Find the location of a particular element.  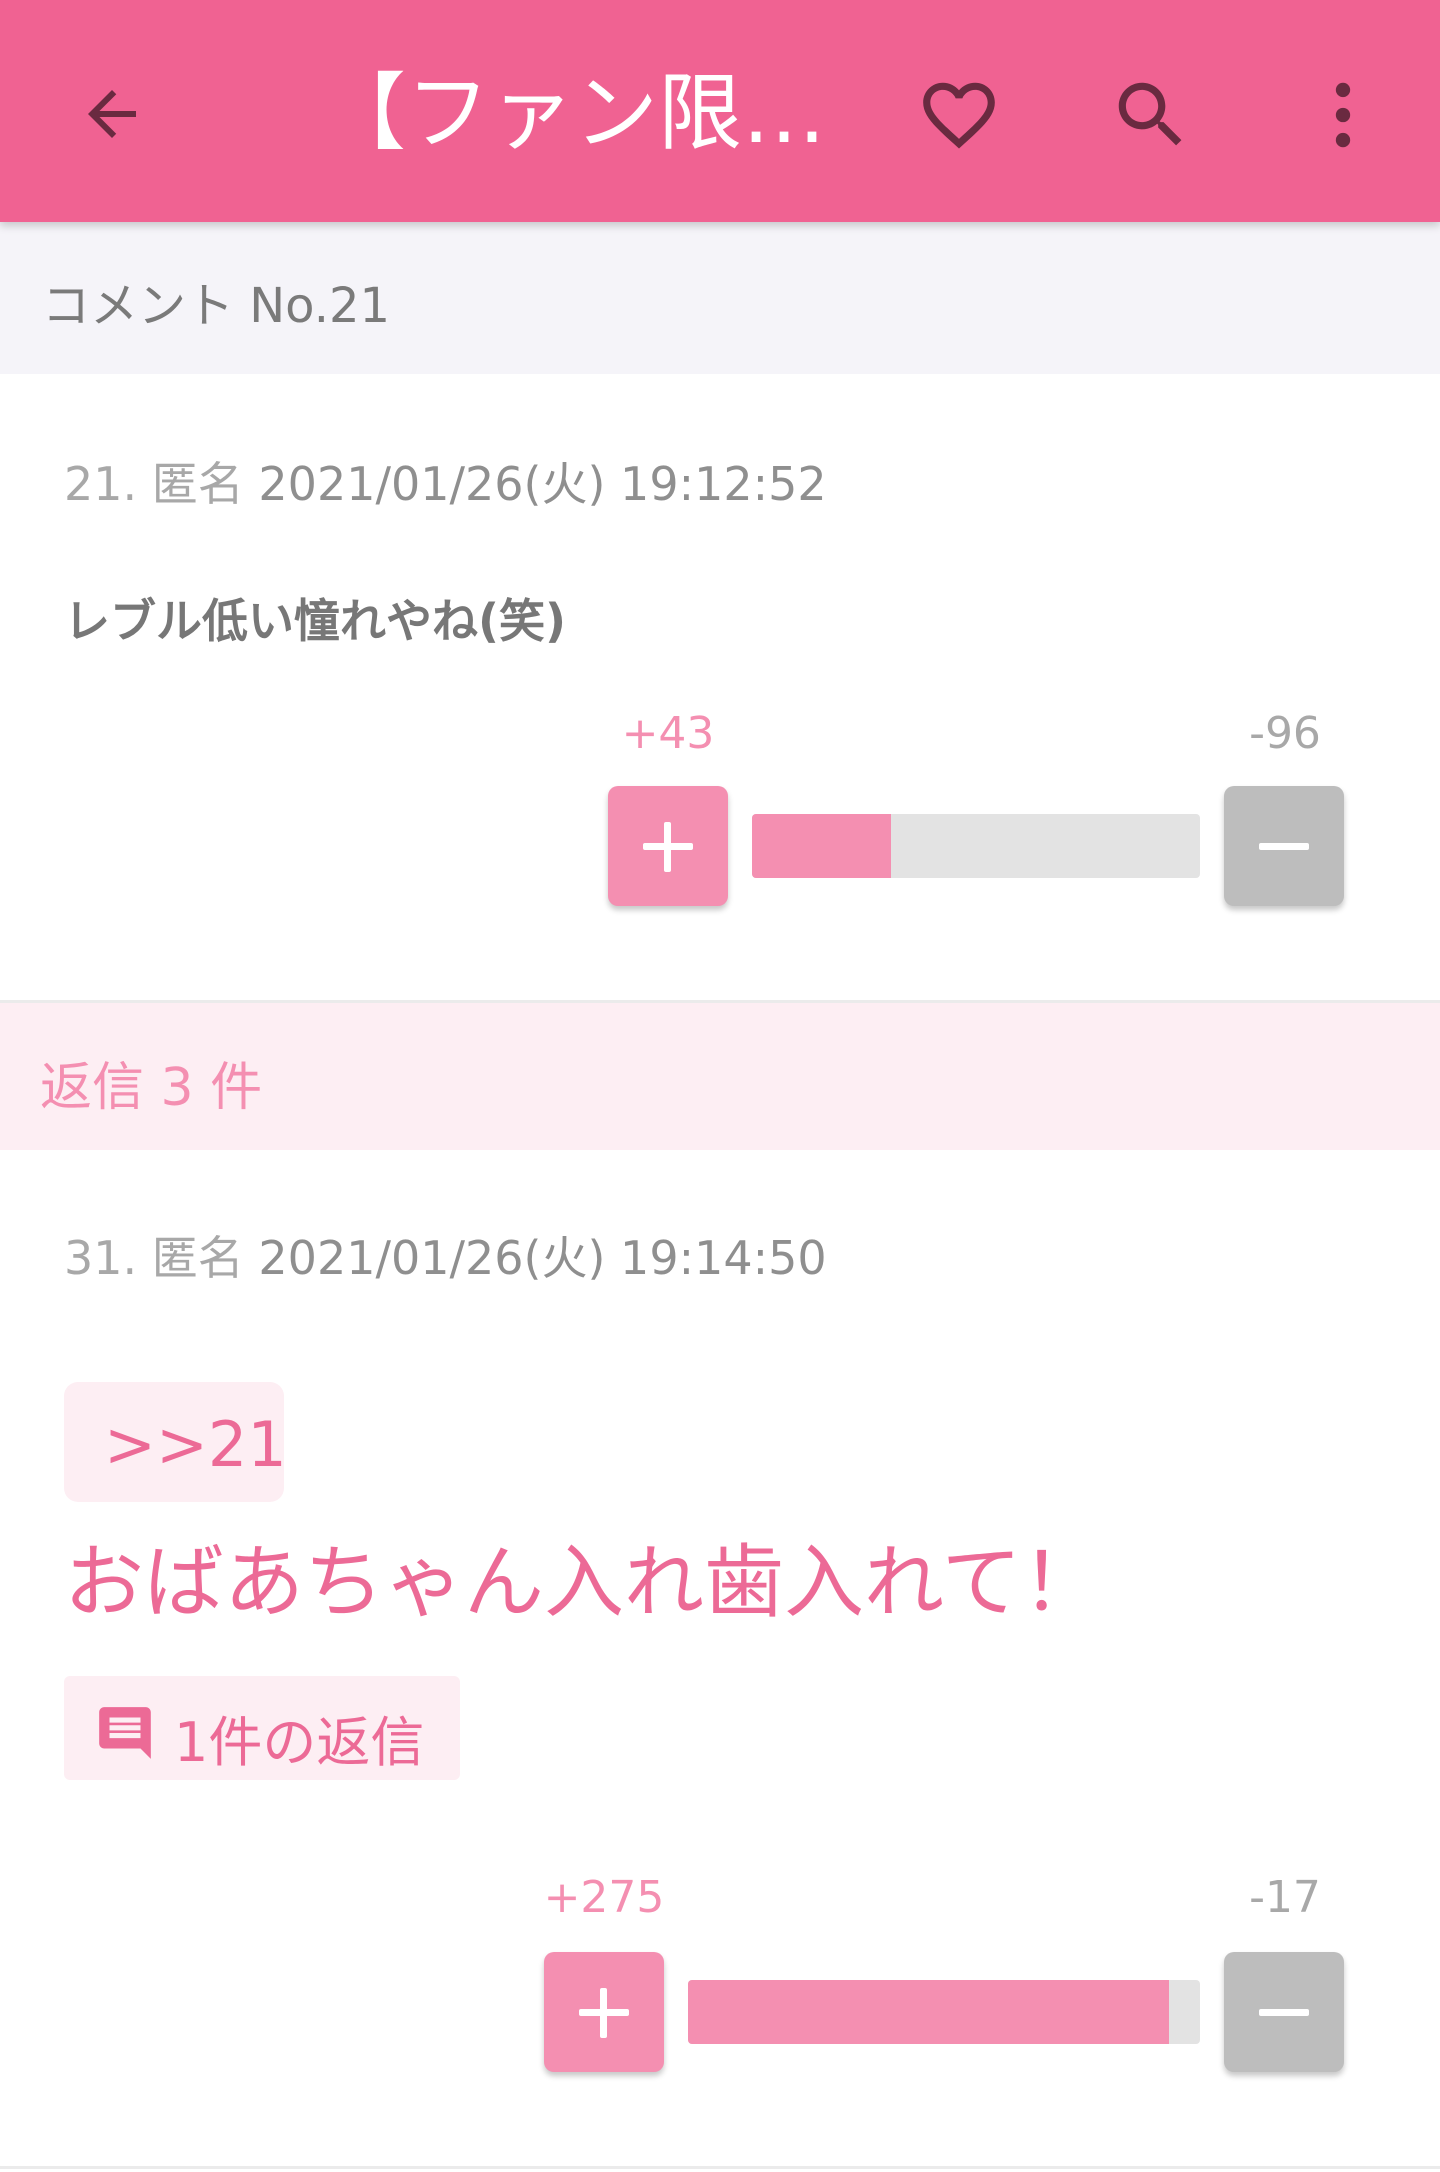

replies-header-label: 返信 3 件 is located at coordinates (151, 1088).